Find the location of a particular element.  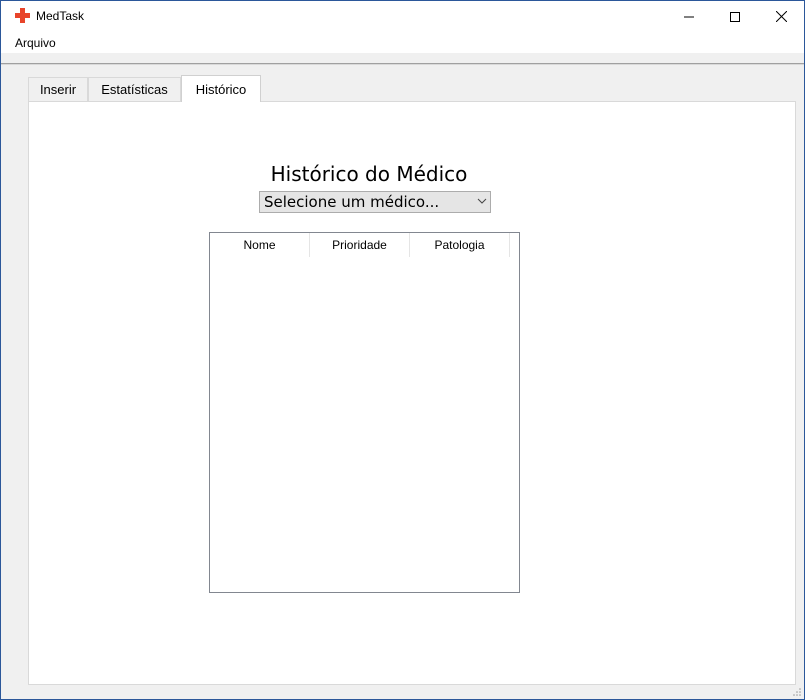

tab-historico: Histórico is located at coordinates (221, 88).